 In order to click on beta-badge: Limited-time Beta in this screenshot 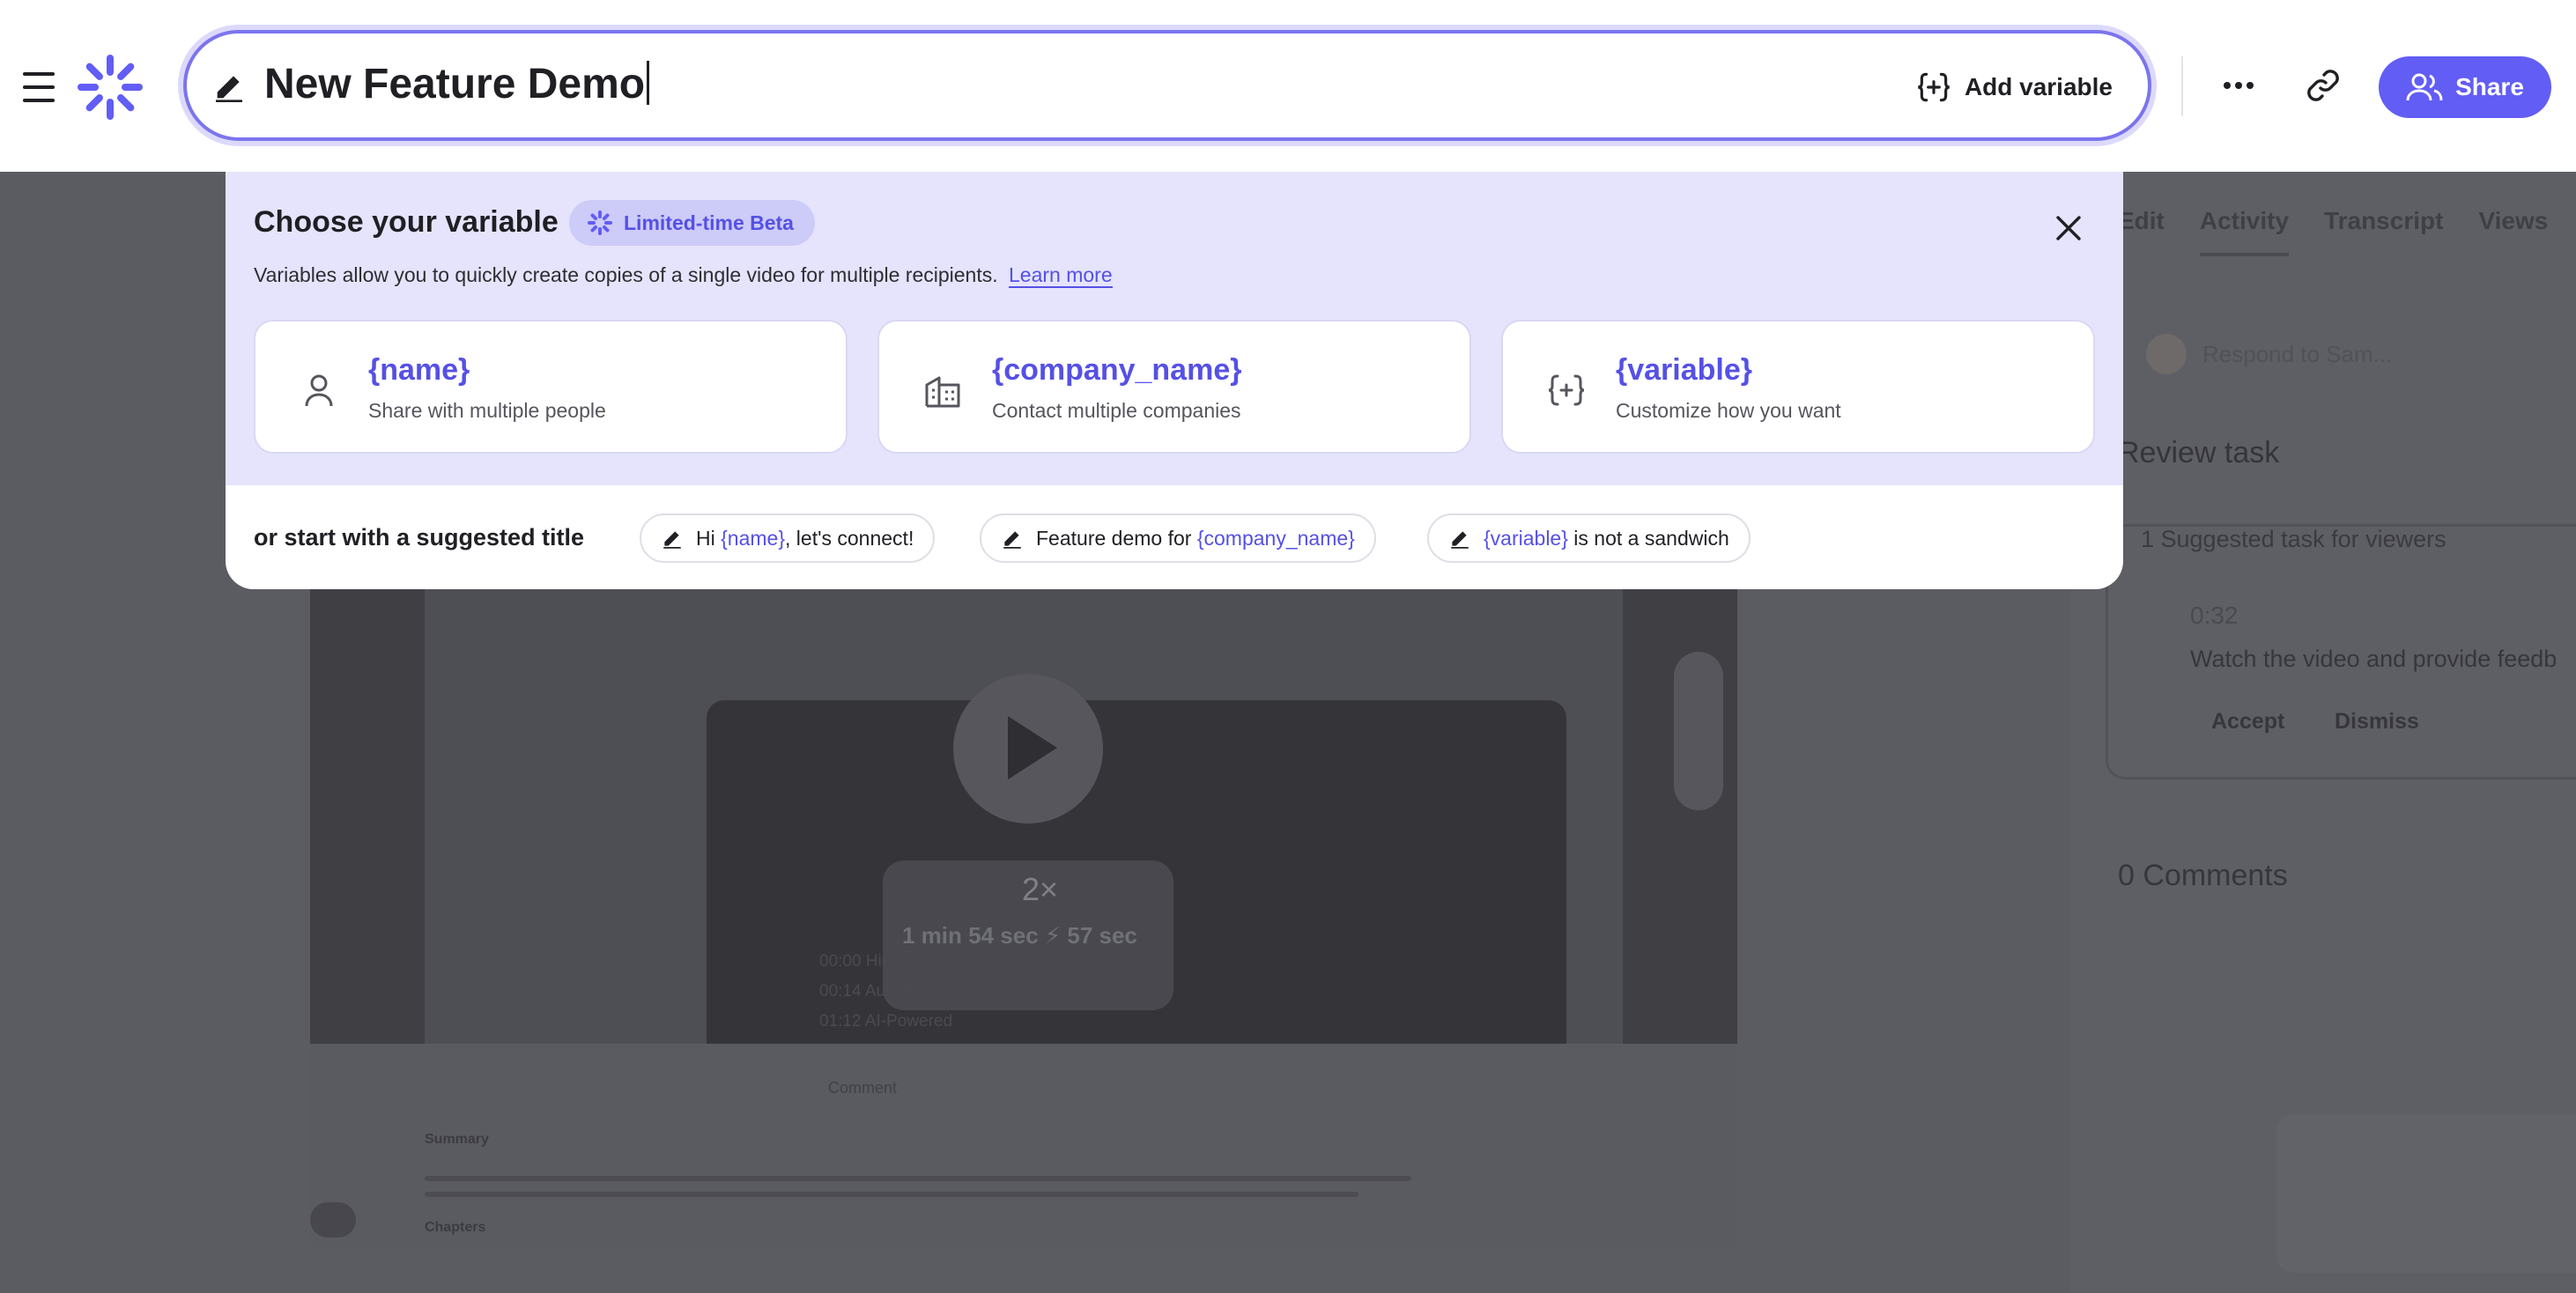, I will do `click(692, 223)`.